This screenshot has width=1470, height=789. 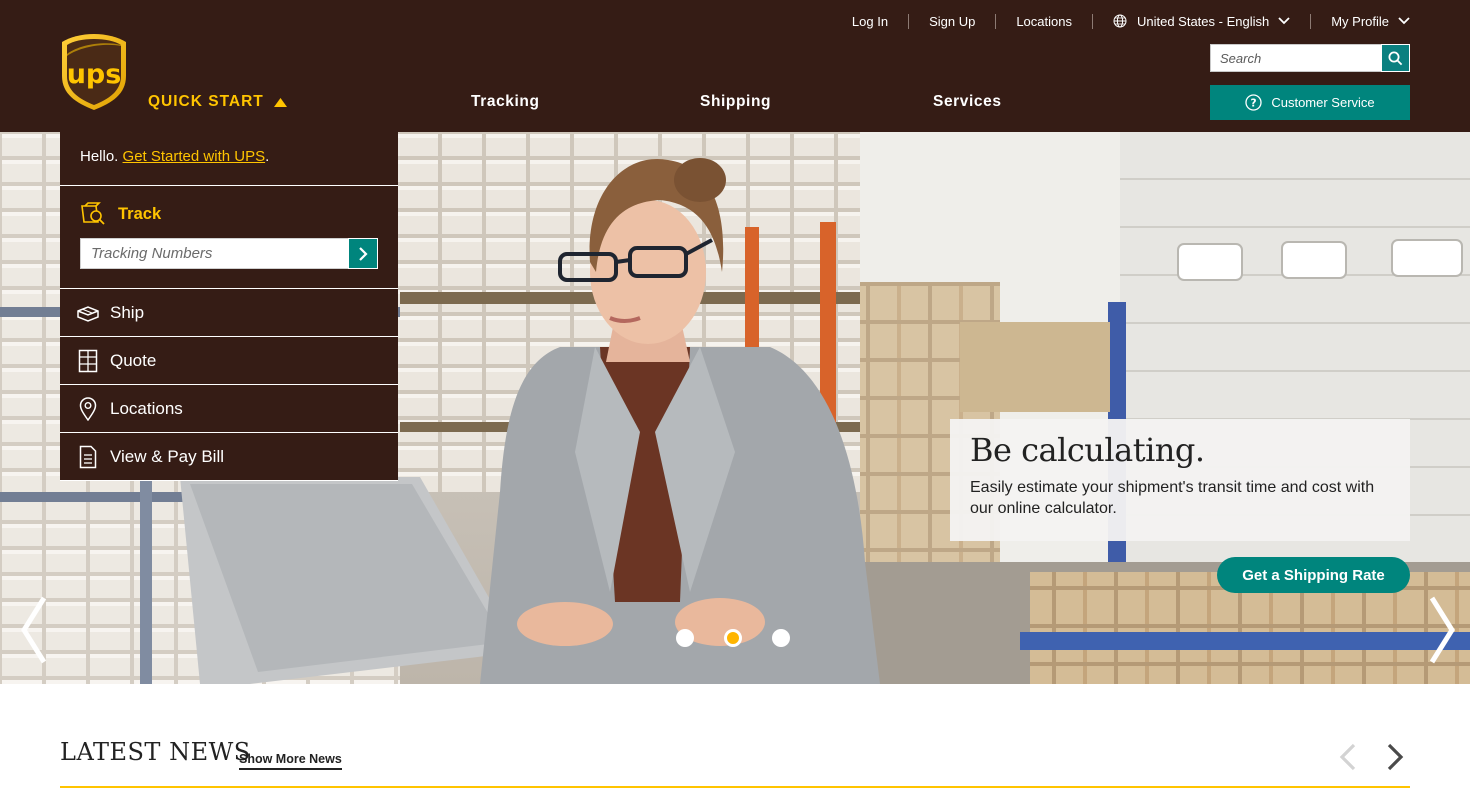 What do you see at coordinates (93, 213) in the screenshot?
I see `track-package-icon` at bounding box center [93, 213].